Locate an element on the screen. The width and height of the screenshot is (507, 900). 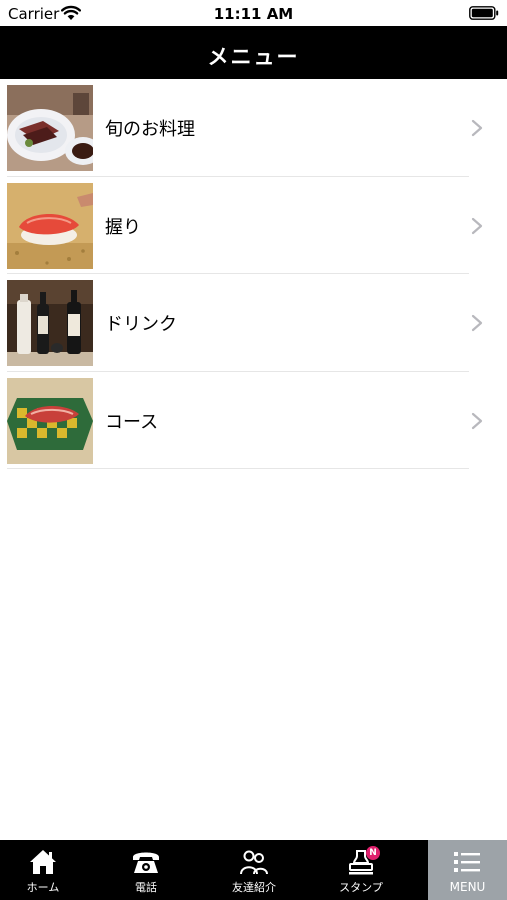
tab-phone: 電話 is located at coordinates (146, 870).